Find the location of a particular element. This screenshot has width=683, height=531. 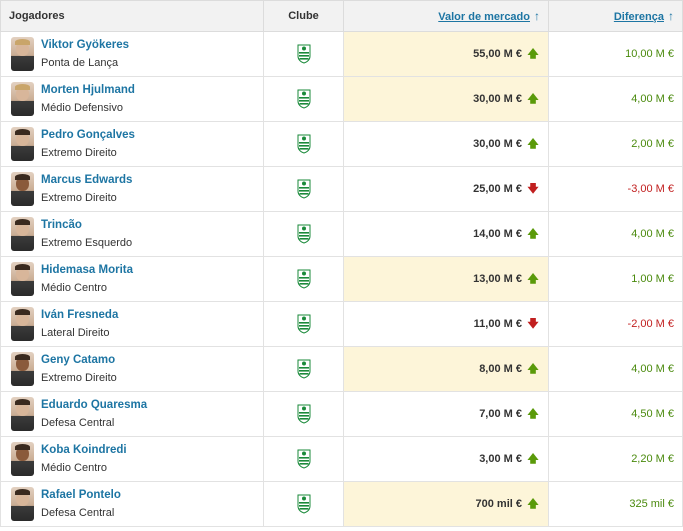

player-text: Koba Koindredi Médio Centro is located at coordinates (84, 459).